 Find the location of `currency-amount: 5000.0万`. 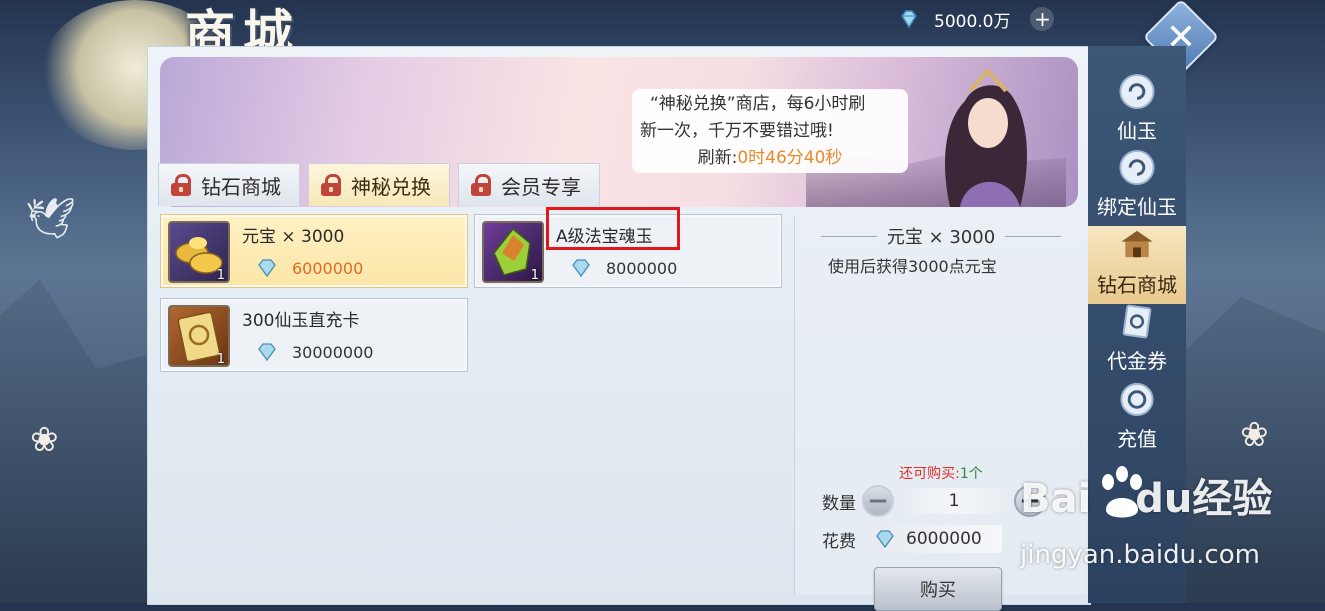

currency-amount: 5000.0万 is located at coordinates (972, 21).